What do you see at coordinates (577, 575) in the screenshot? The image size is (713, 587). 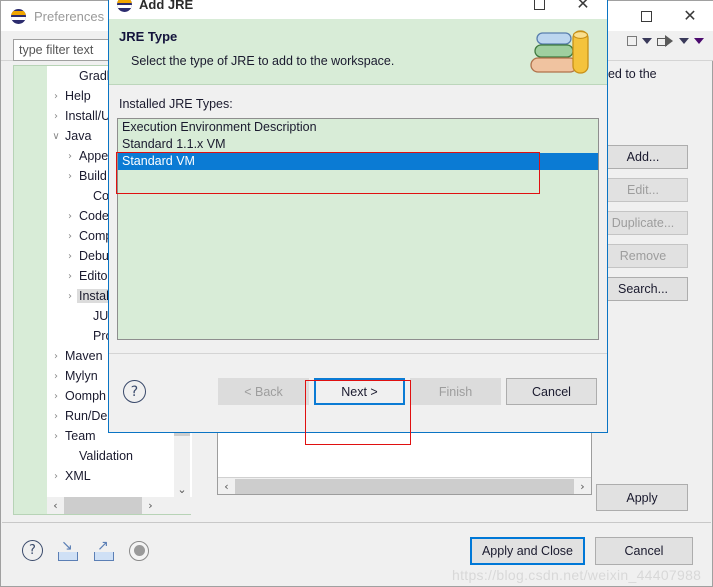 I see `watermark: https://blog.csdn.net/weixin_44407988` at bounding box center [577, 575].